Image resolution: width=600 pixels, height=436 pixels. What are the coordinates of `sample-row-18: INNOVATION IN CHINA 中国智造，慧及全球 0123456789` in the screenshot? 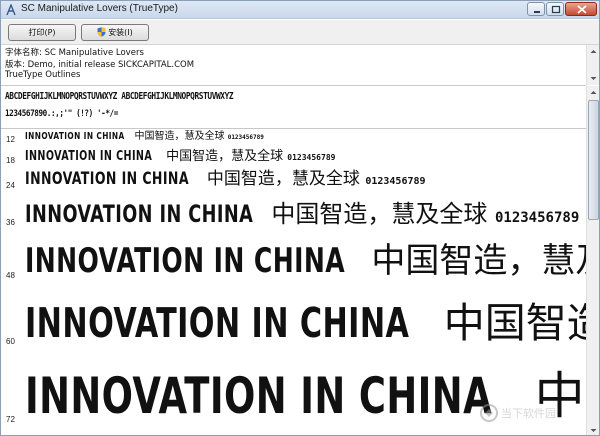 It's located at (180, 156).